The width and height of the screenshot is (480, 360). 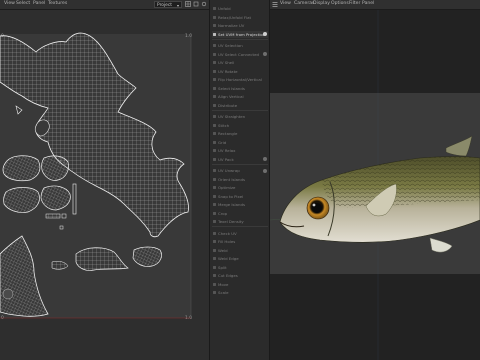 I want to click on vp-menu-panel: Panel, so click(x=368, y=3).